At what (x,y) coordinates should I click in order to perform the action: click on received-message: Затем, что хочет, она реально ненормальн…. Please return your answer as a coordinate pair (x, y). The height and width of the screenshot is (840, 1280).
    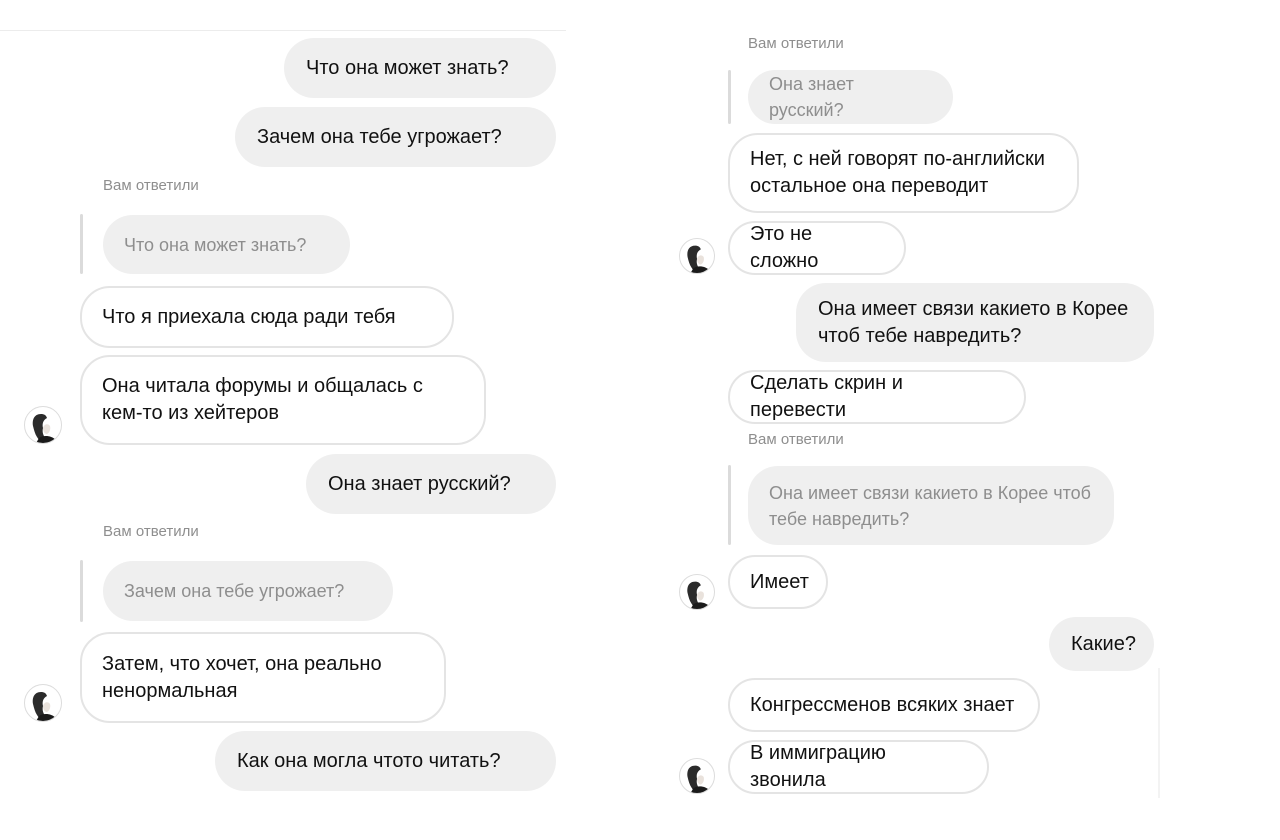
    Looking at the image, I should click on (263, 677).